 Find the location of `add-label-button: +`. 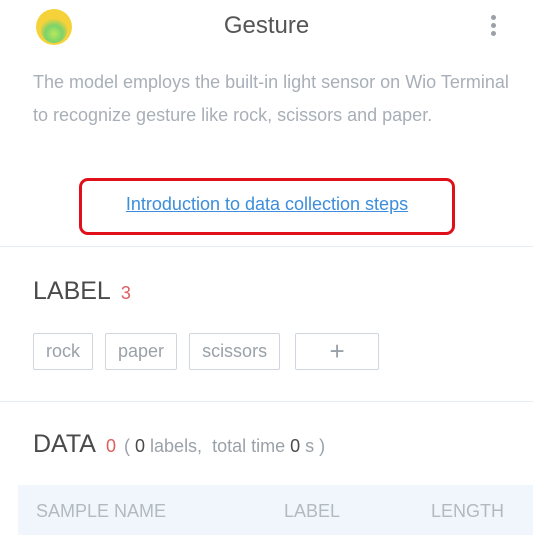

add-label-button: + is located at coordinates (337, 351).